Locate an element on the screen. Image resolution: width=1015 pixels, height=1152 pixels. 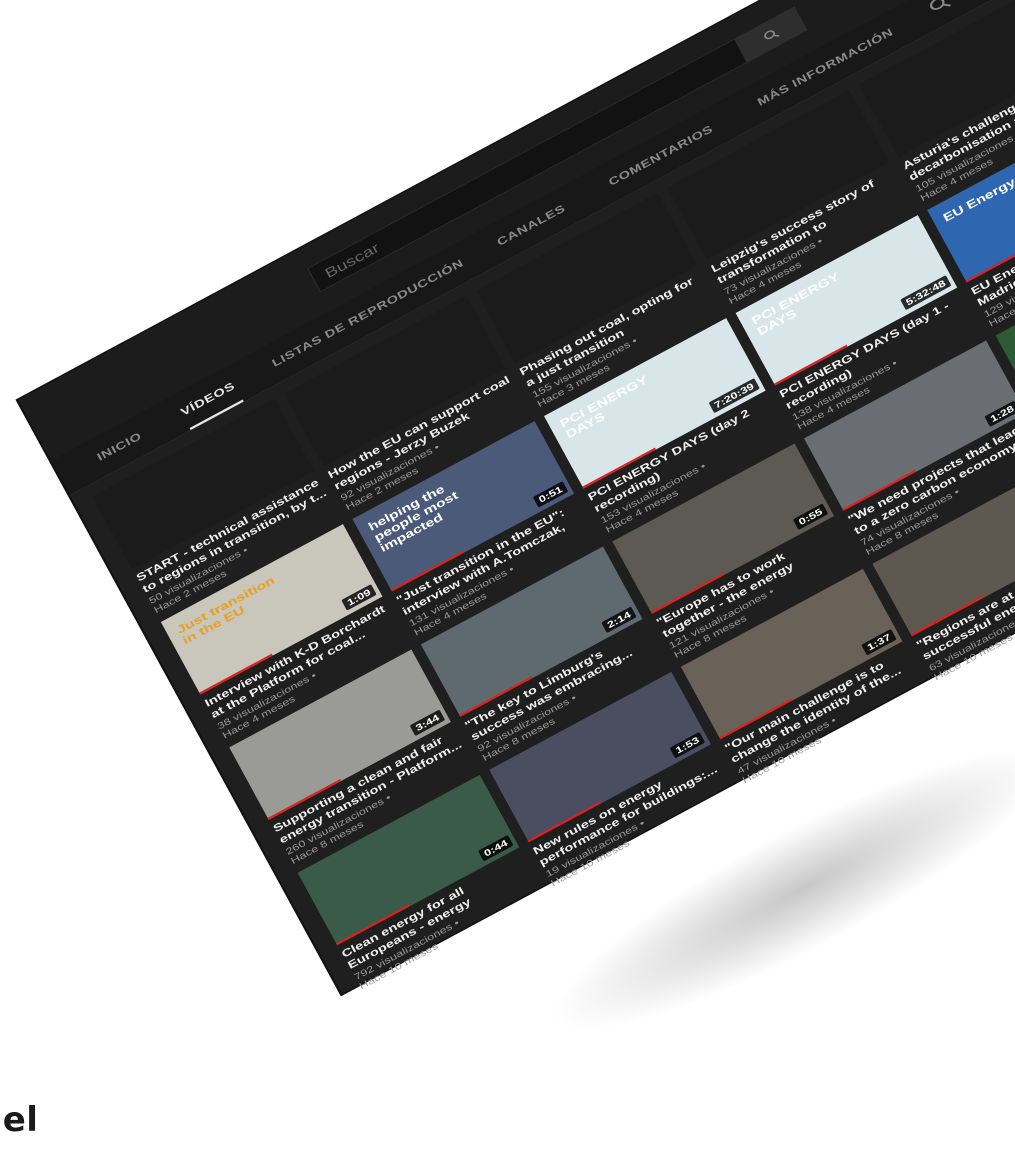
search-button is located at coordinates (771, 34).